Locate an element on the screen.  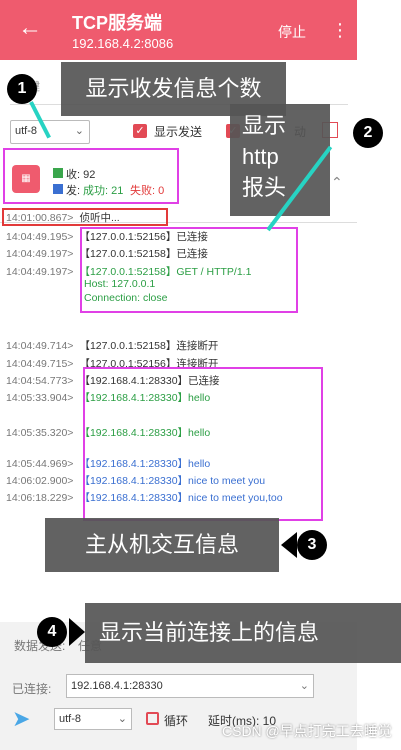
callout-4: 显示当前连接上的信息 is located at coordinates (243, 633).